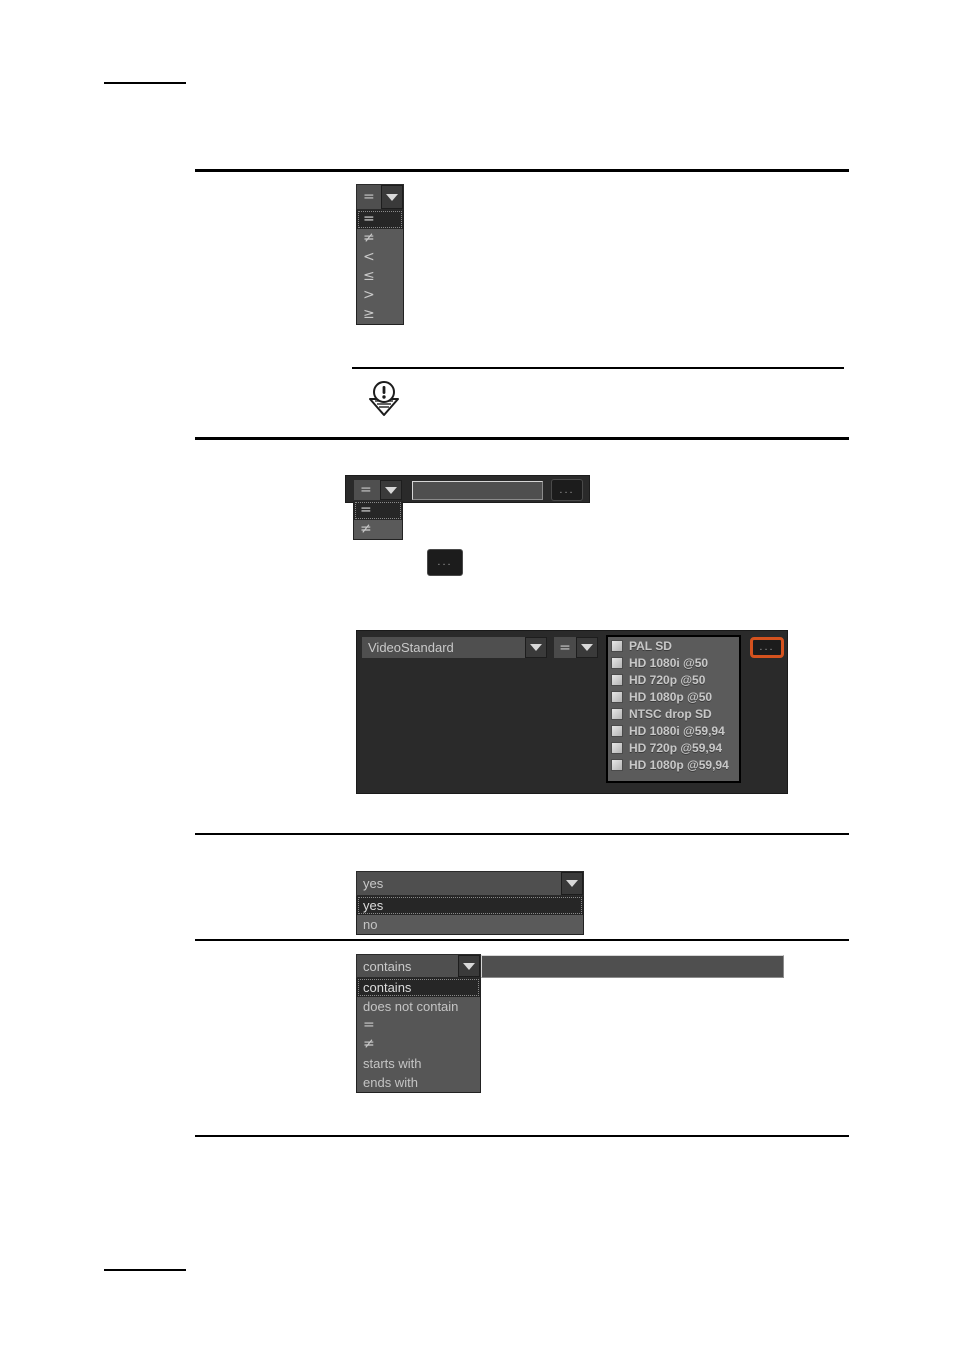 The width and height of the screenshot is (954, 1350). I want to click on boolean-dropdown-list: yes no, so click(470, 915).